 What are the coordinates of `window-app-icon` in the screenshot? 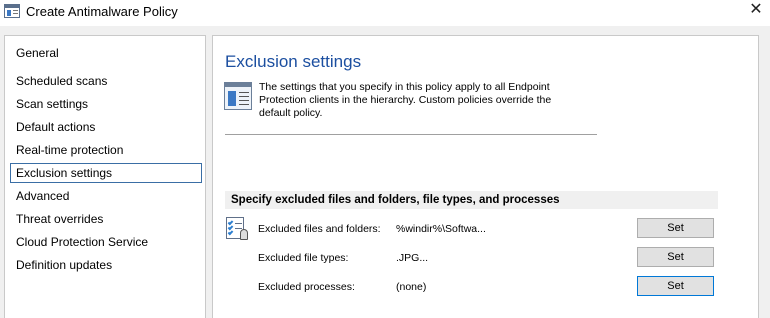 It's located at (12, 11).